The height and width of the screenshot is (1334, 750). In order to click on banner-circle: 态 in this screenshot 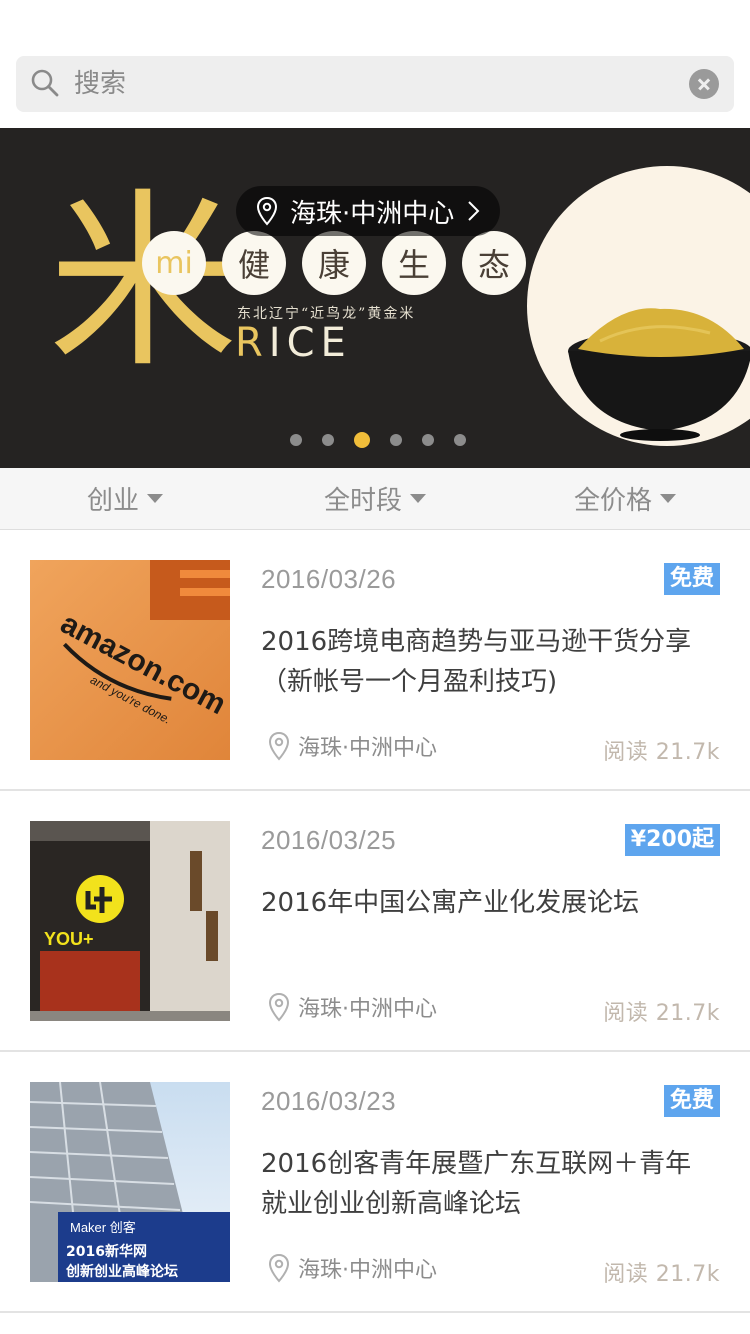, I will do `click(494, 263)`.